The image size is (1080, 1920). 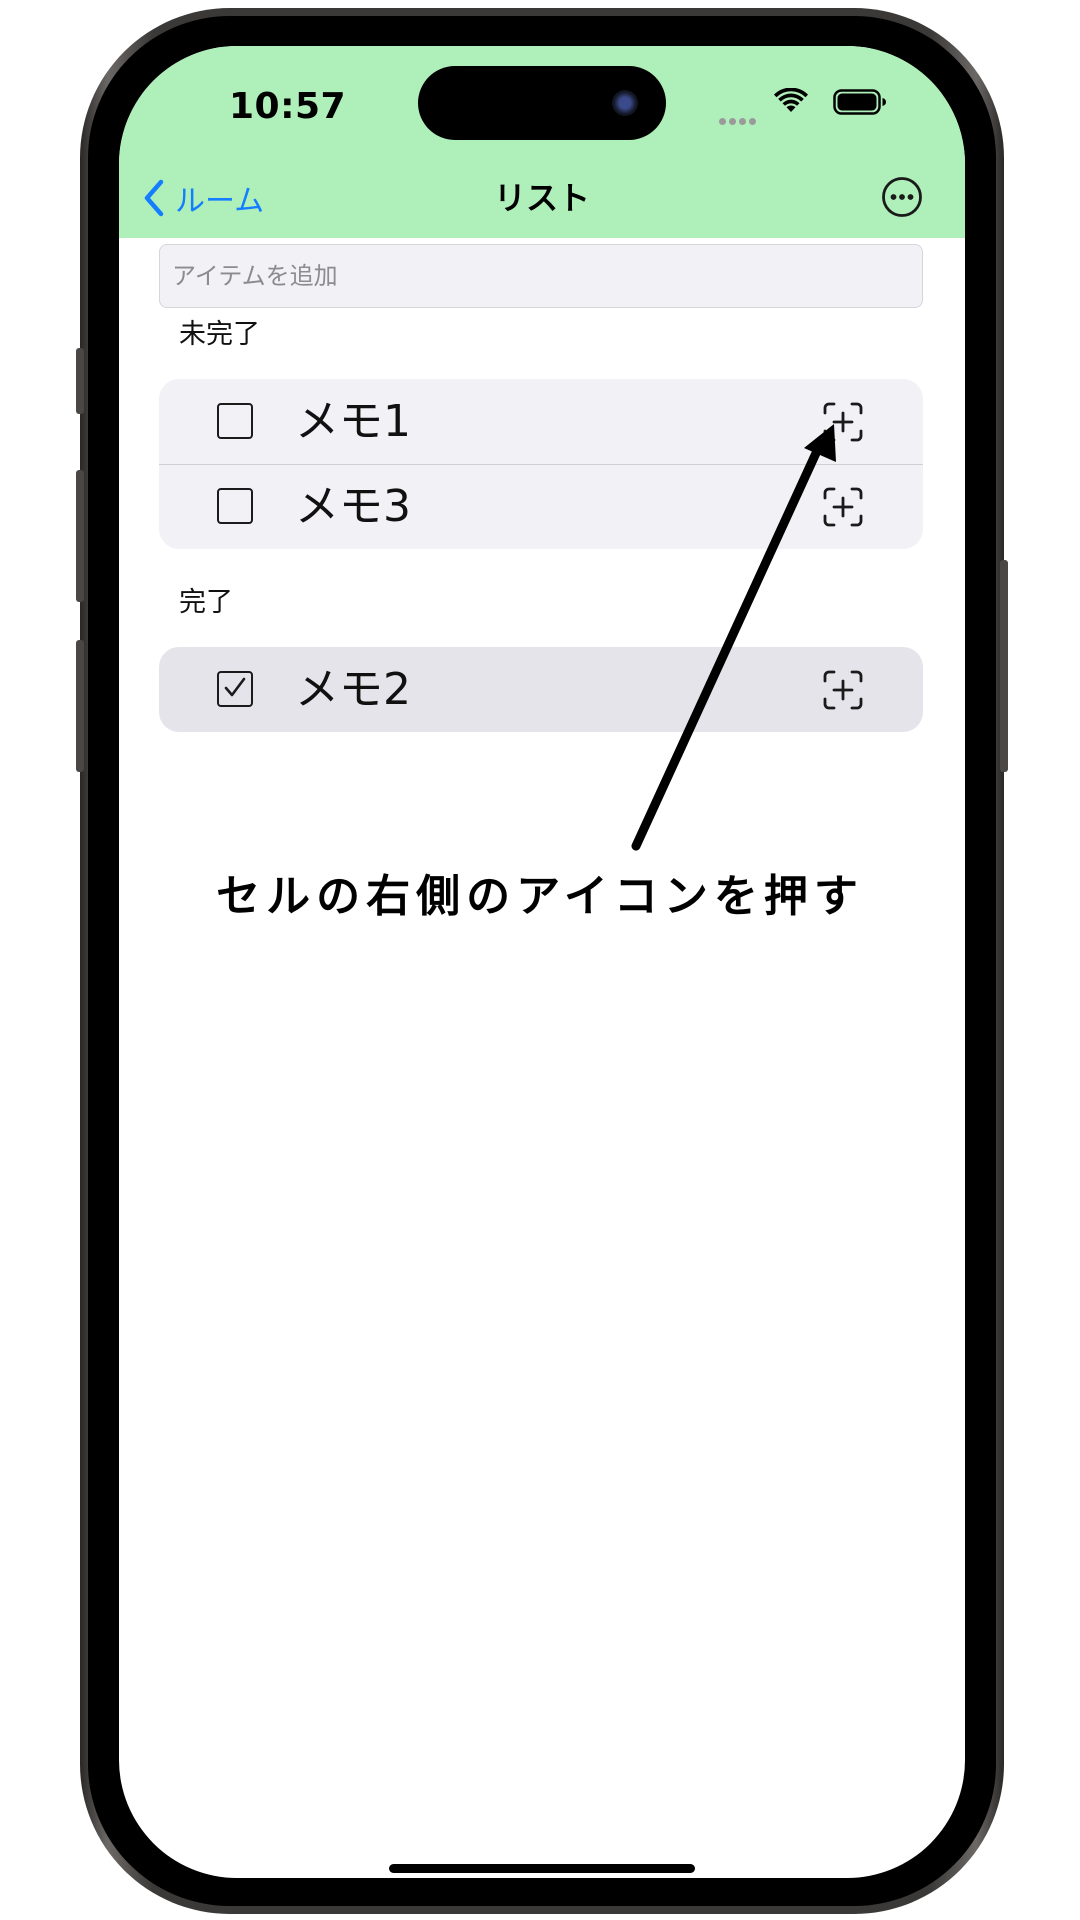 What do you see at coordinates (733, 637) in the screenshot?
I see `annotation-arrow` at bounding box center [733, 637].